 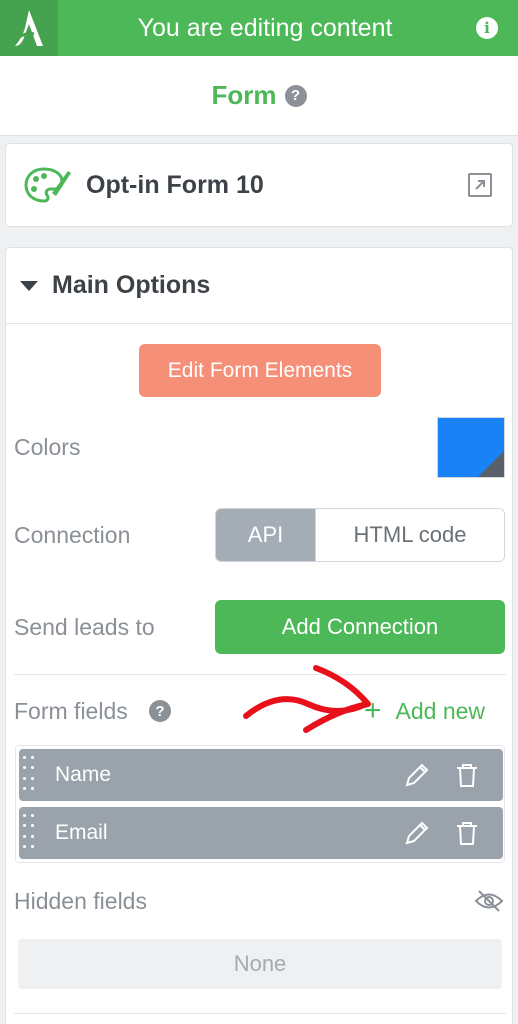 What do you see at coordinates (29, 28) in the screenshot?
I see `thrive-logo-icon` at bounding box center [29, 28].